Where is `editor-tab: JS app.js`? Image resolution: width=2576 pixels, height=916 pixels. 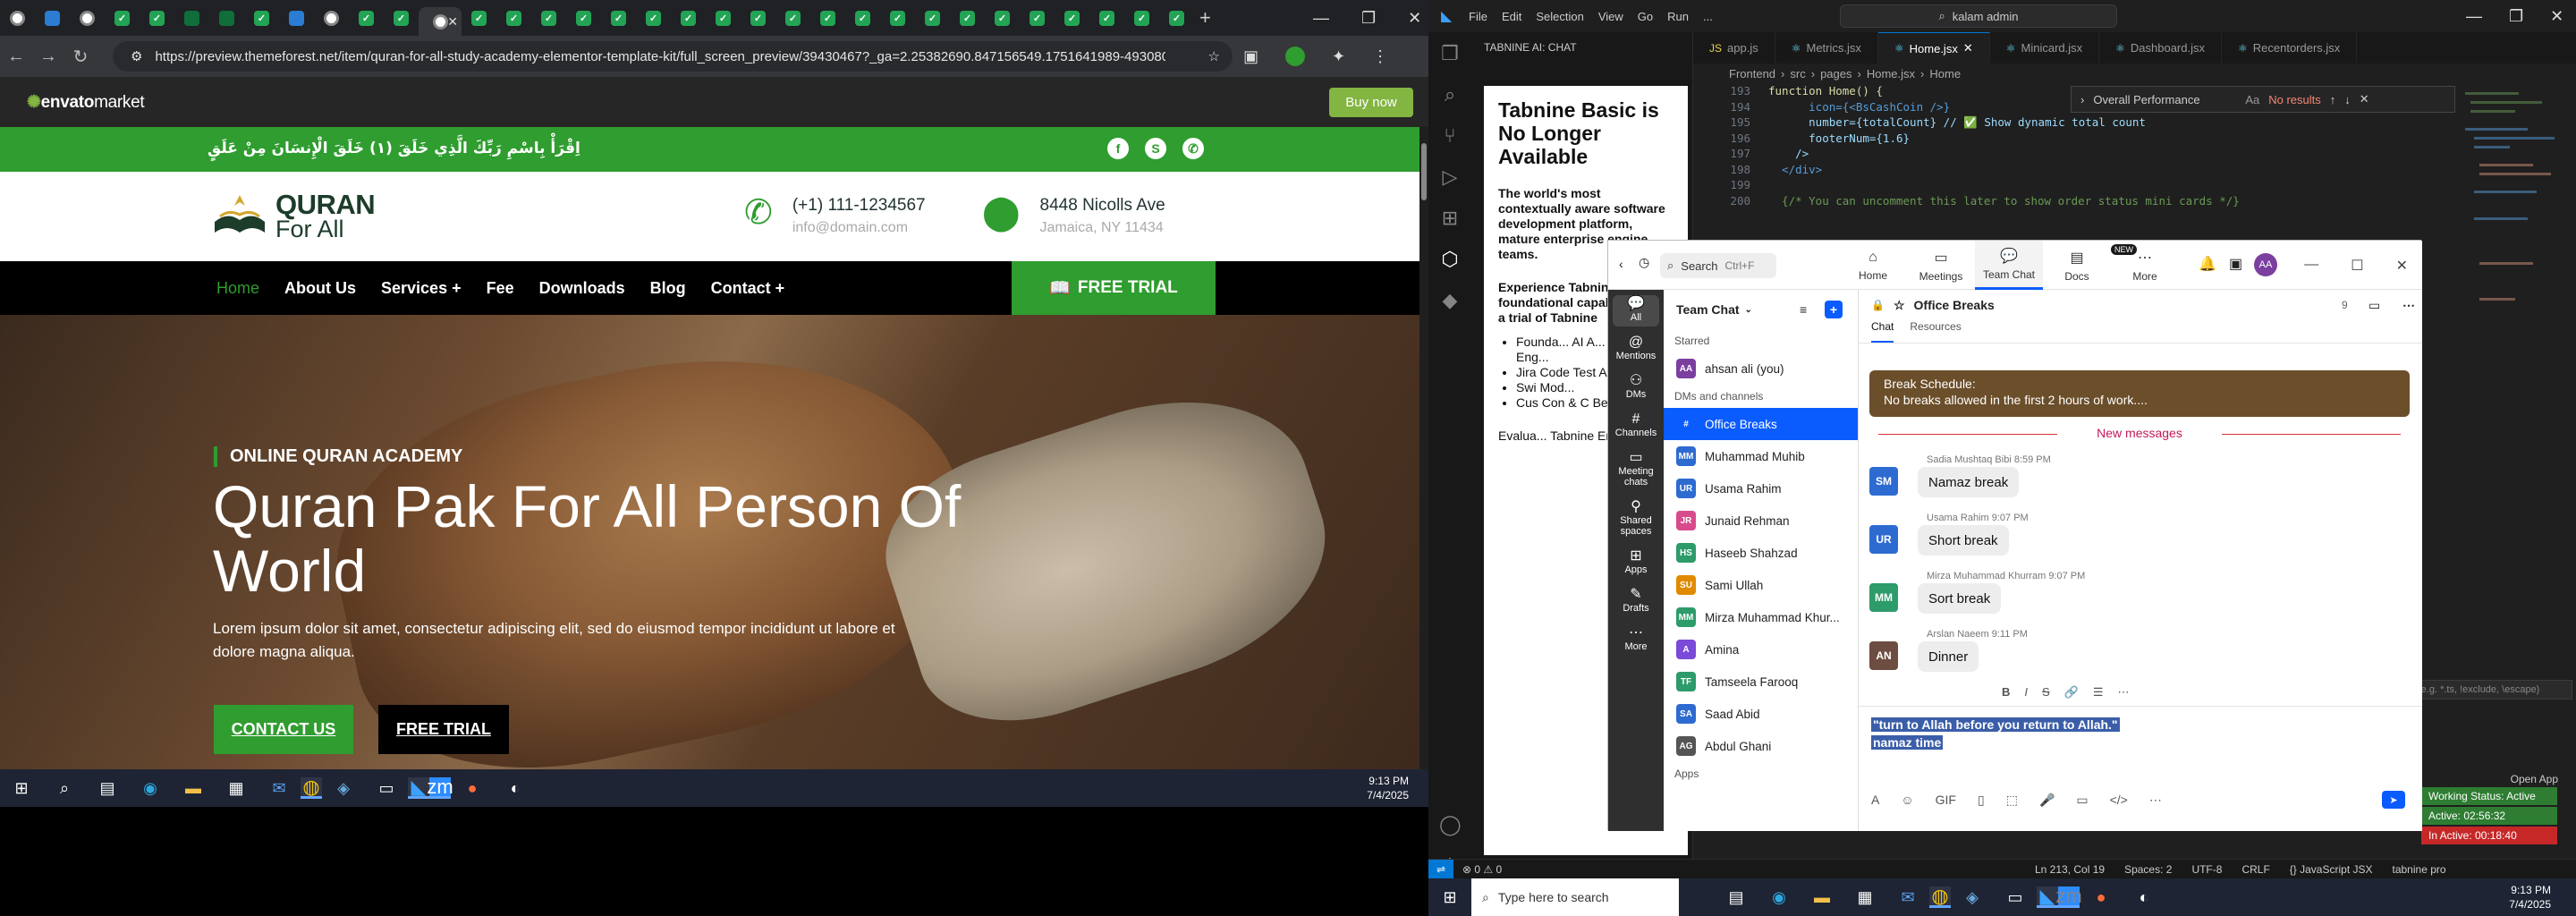
editor-tab: JS app.js is located at coordinates (1734, 48).